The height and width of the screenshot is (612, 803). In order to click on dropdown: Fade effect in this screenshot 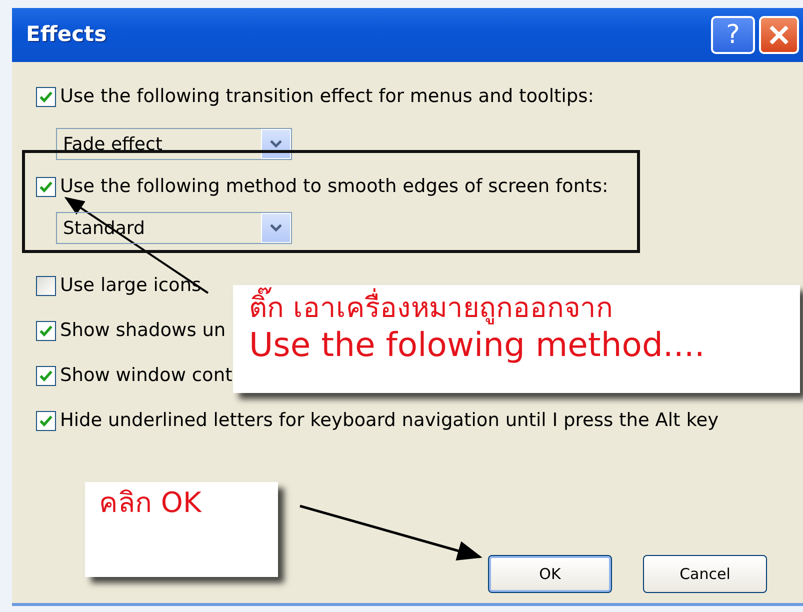, I will do `click(174, 144)`.